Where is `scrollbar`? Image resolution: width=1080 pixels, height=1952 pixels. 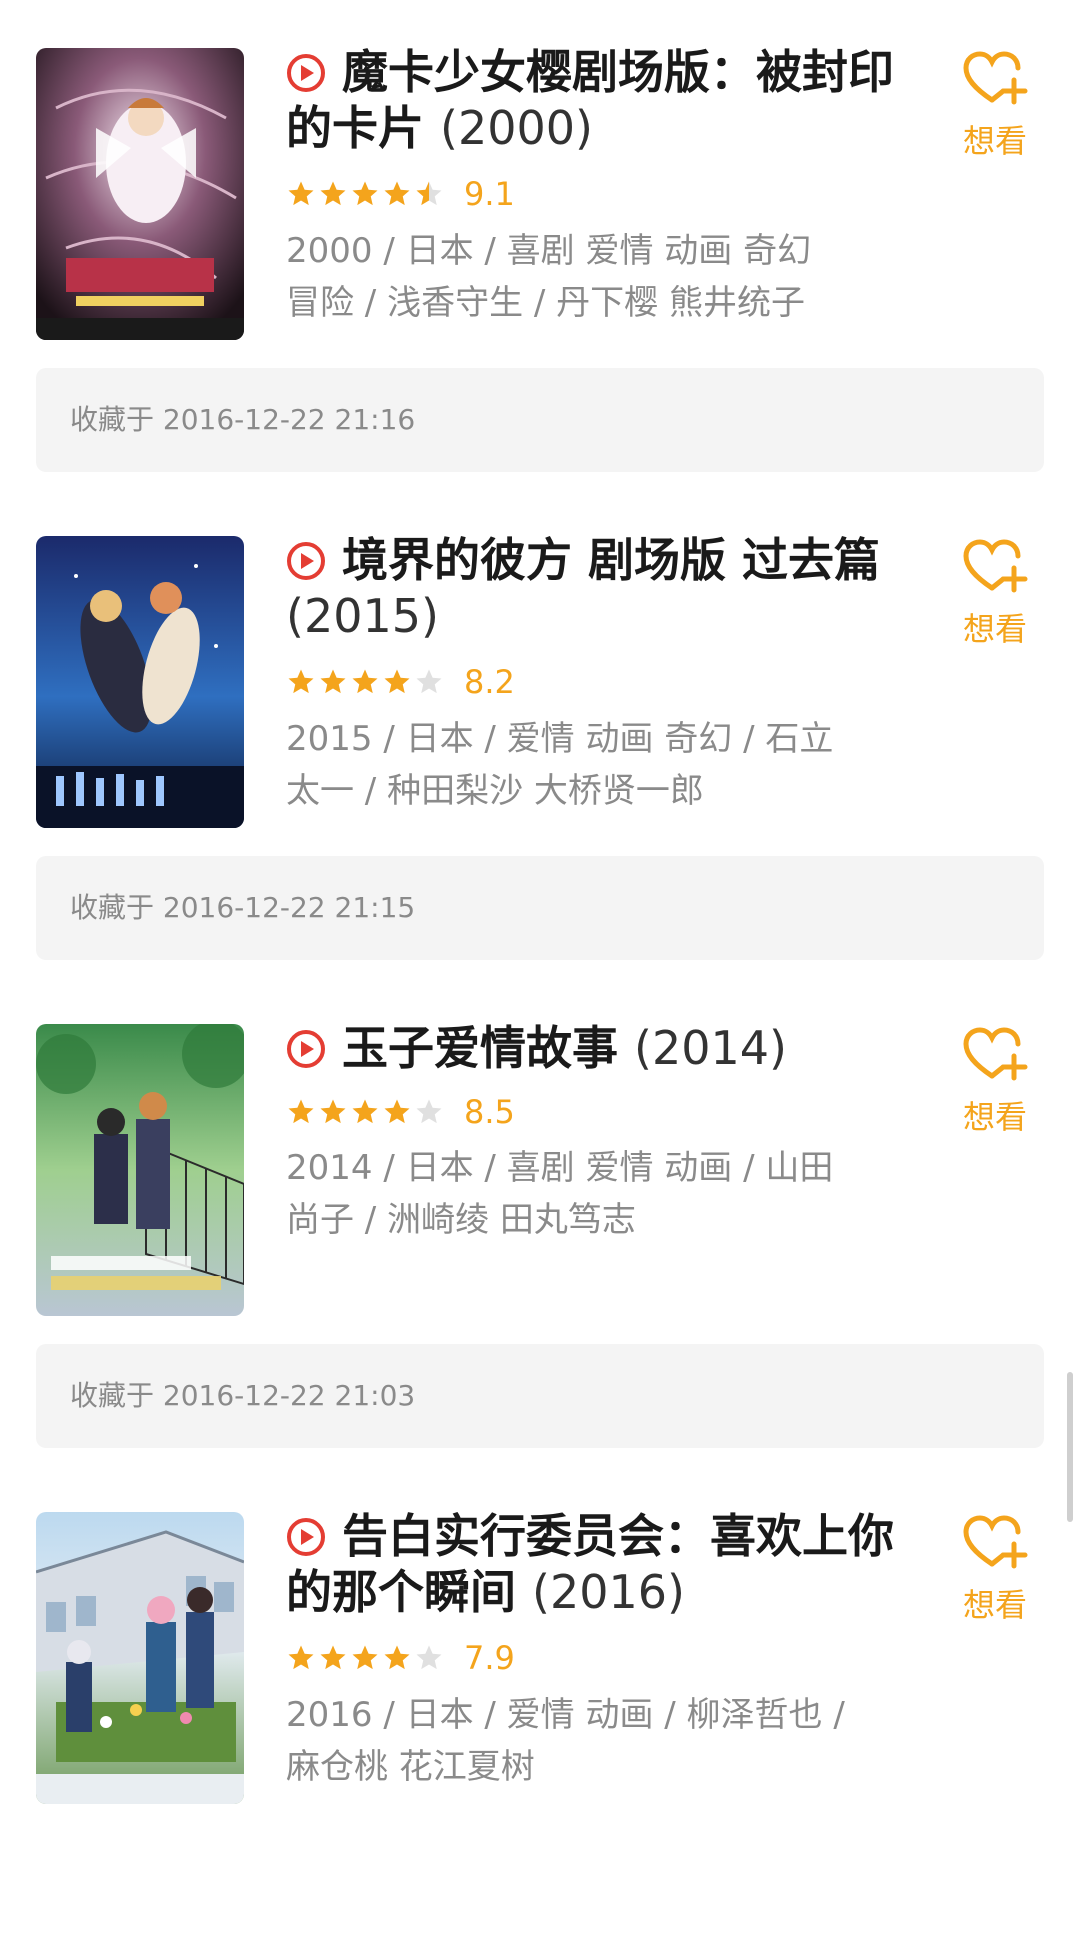 scrollbar is located at coordinates (1070, 1447).